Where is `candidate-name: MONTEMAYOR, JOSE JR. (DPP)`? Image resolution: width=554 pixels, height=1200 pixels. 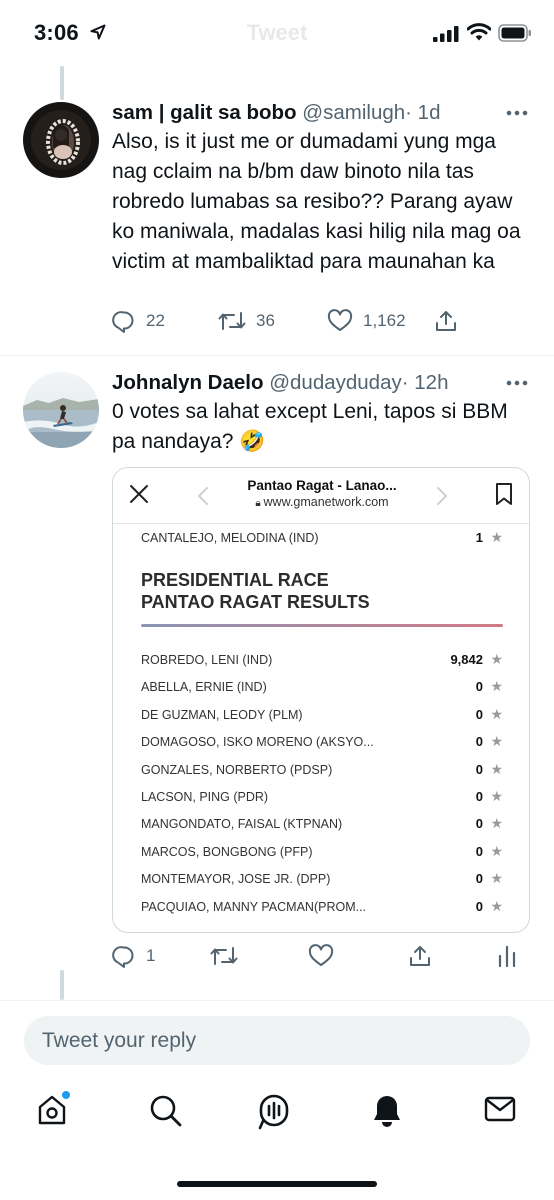 candidate-name: MONTEMAYOR, JOSE JR. (DPP) is located at coordinates (236, 879).